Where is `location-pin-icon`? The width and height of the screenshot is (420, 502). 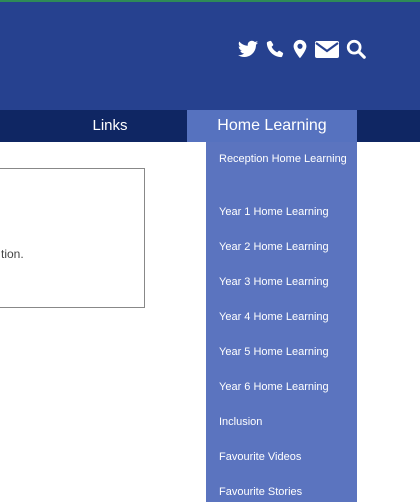 location-pin-icon is located at coordinates (300, 49).